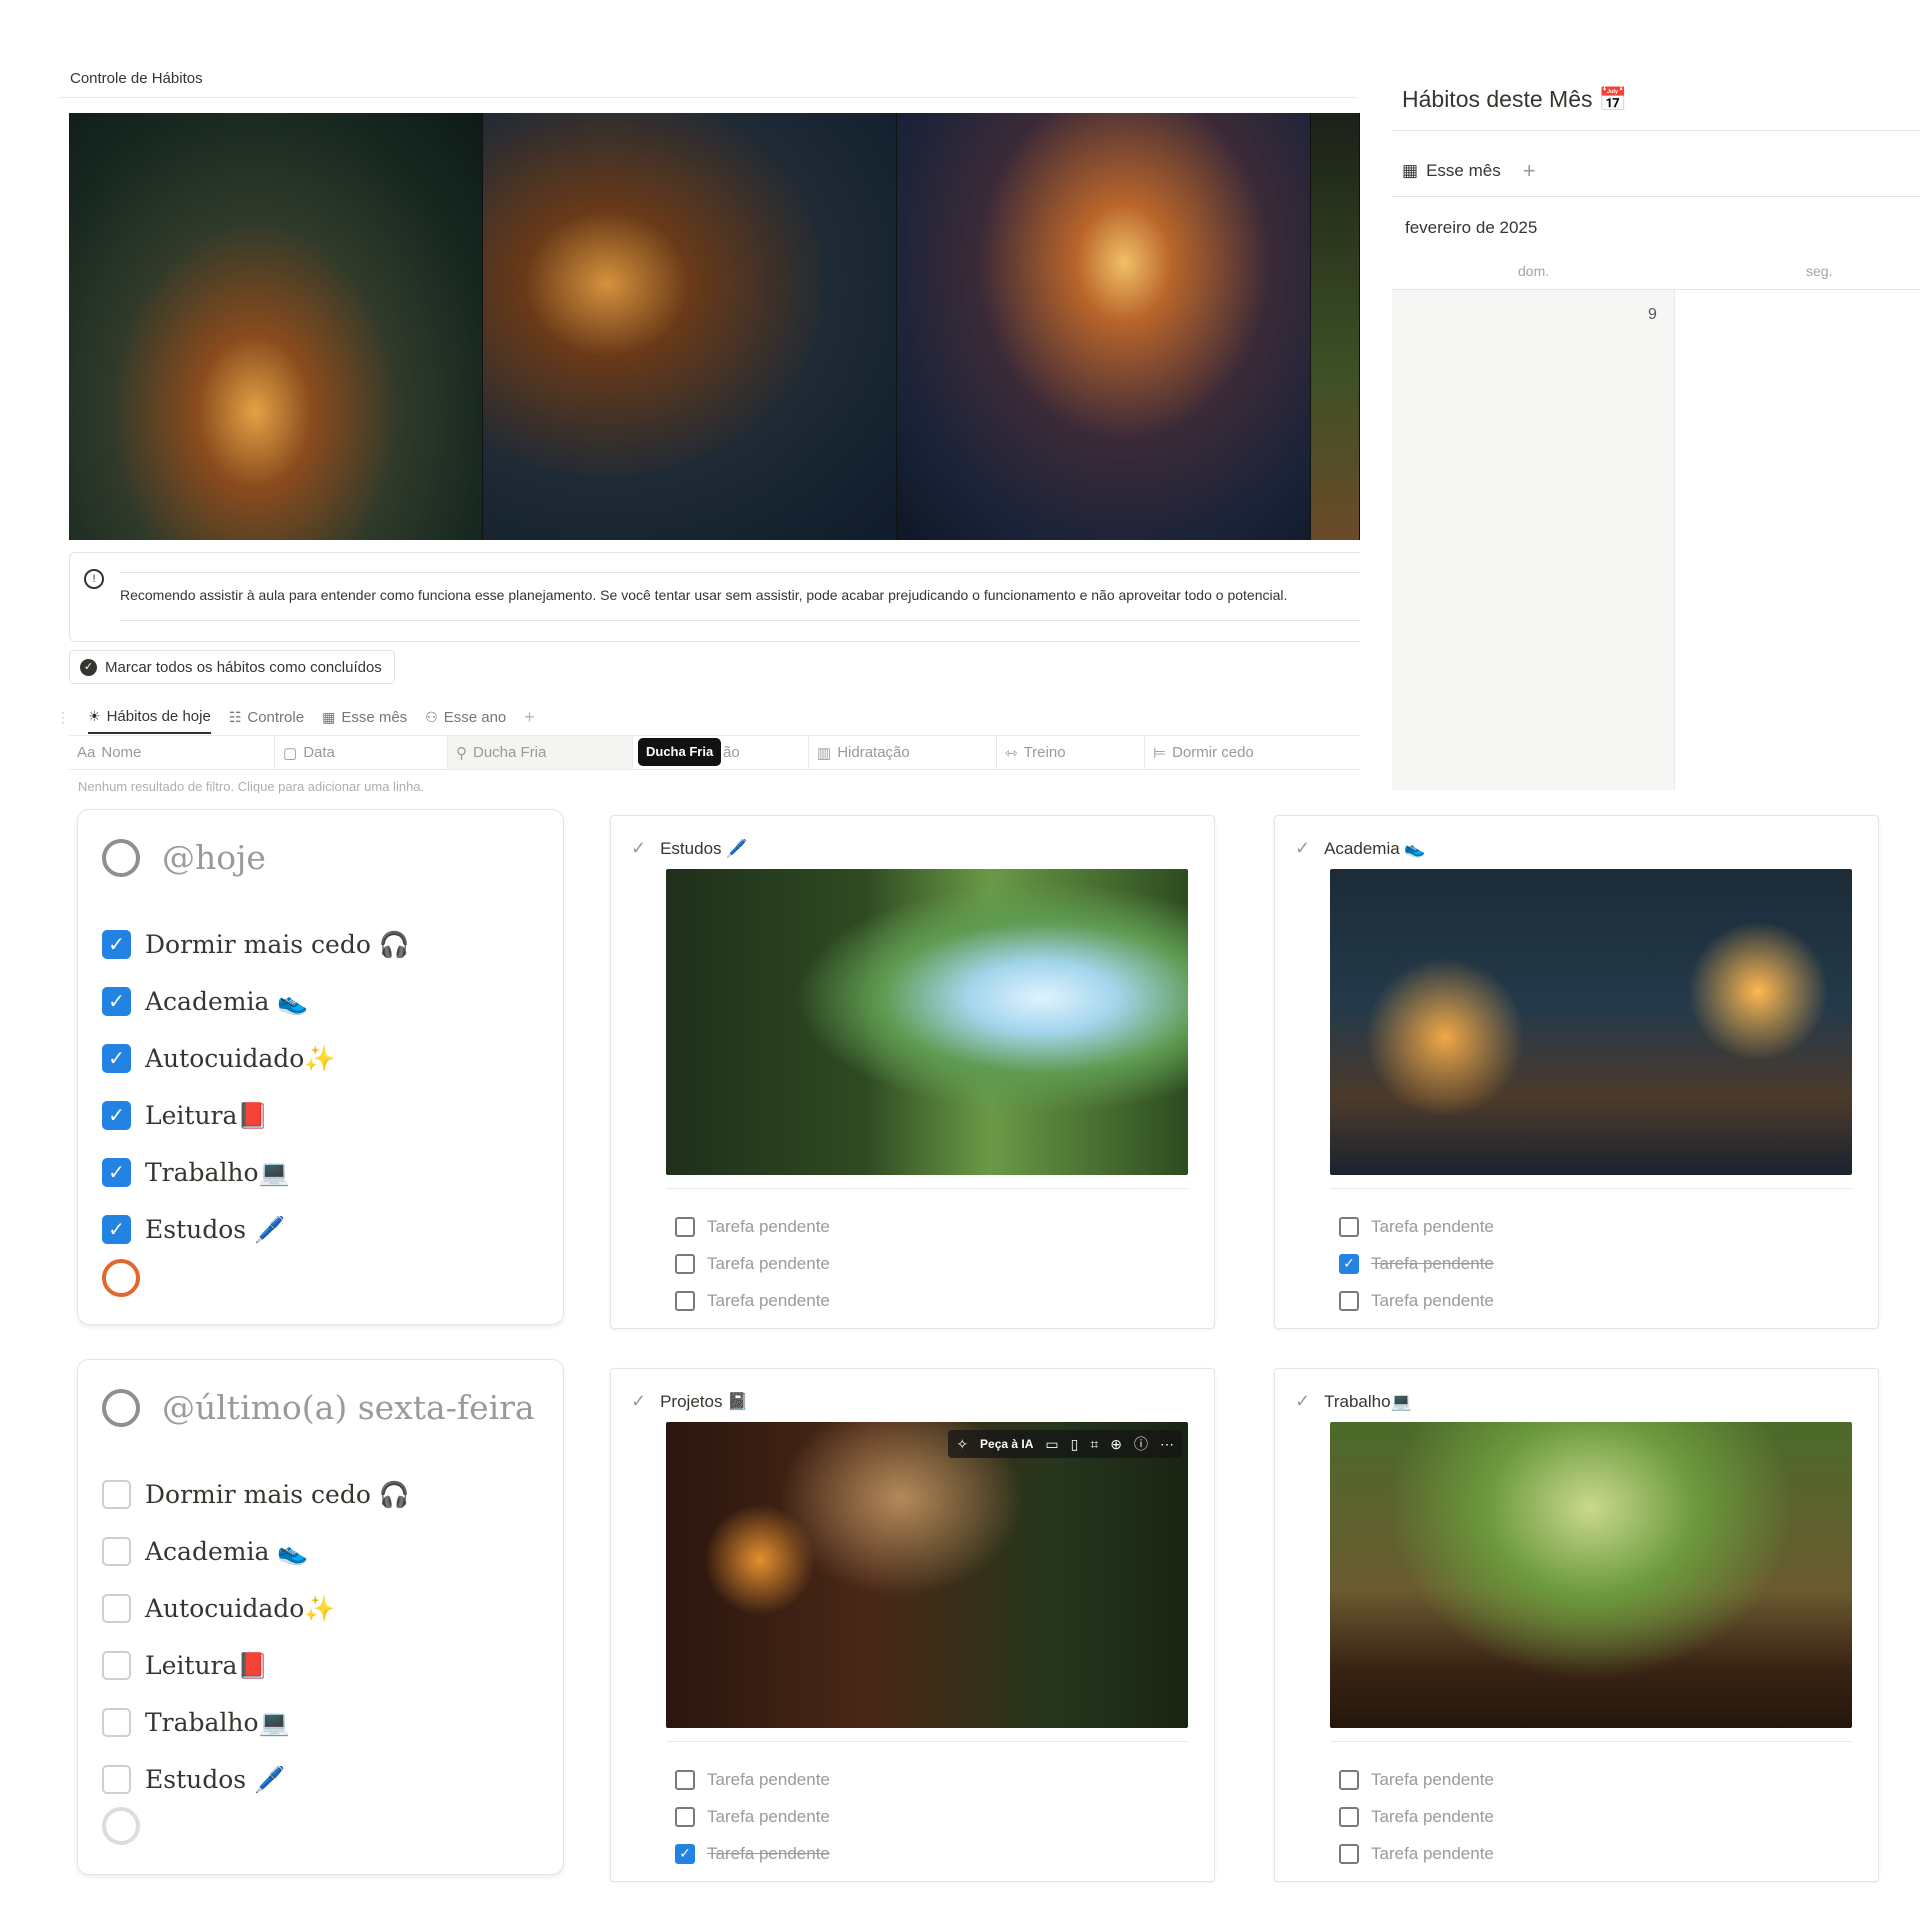 Image resolution: width=1920 pixels, height=1920 pixels. I want to click on breadcrumb: Controle de Hábitos, so click(136, 78).